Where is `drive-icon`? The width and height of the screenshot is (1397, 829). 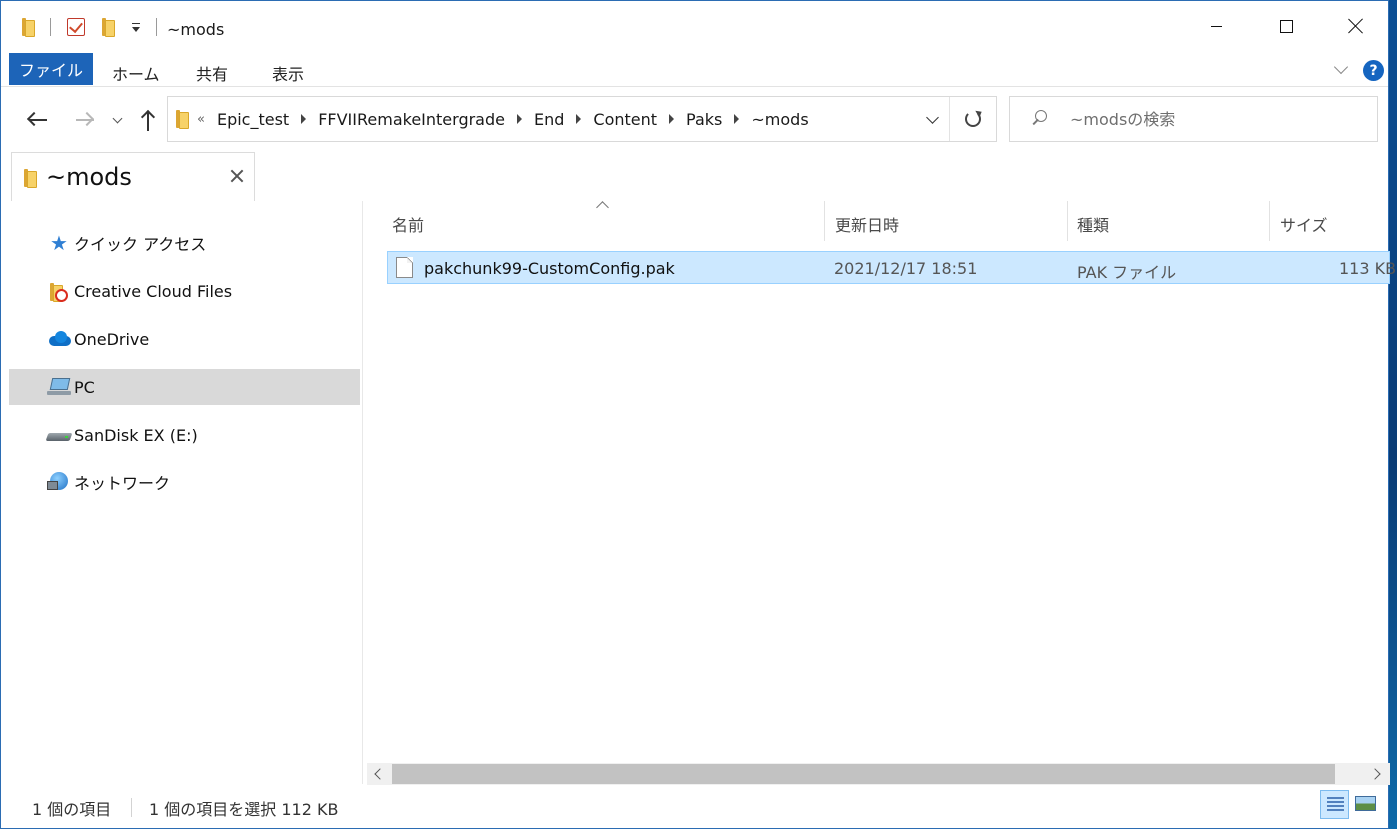 drive-icon is located at coordinates (59, 435).